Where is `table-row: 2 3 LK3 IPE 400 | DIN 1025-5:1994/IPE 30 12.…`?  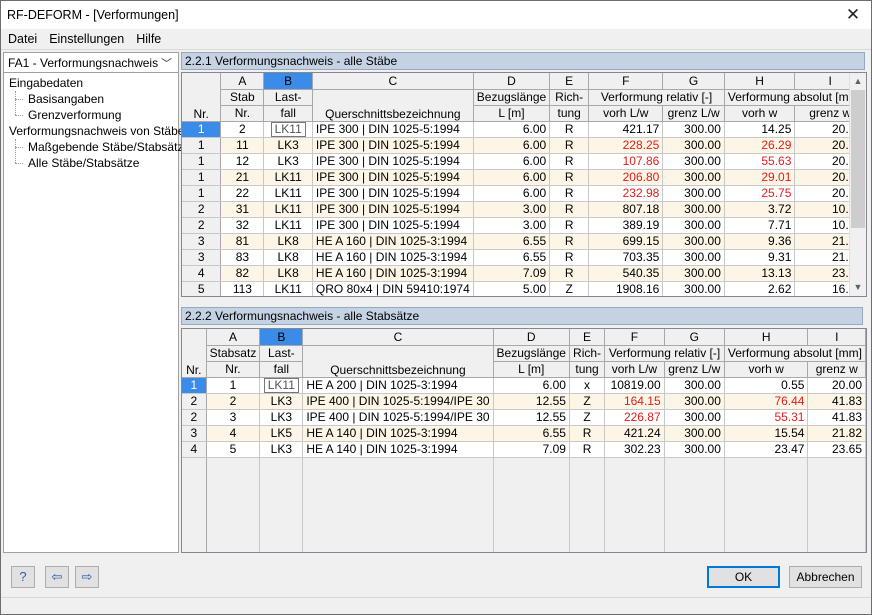
table-row: 2 3 LK3 IPE 400 | DIN 1025-5:1994/IPE 30 12.… is located at coordinates (524, 417).